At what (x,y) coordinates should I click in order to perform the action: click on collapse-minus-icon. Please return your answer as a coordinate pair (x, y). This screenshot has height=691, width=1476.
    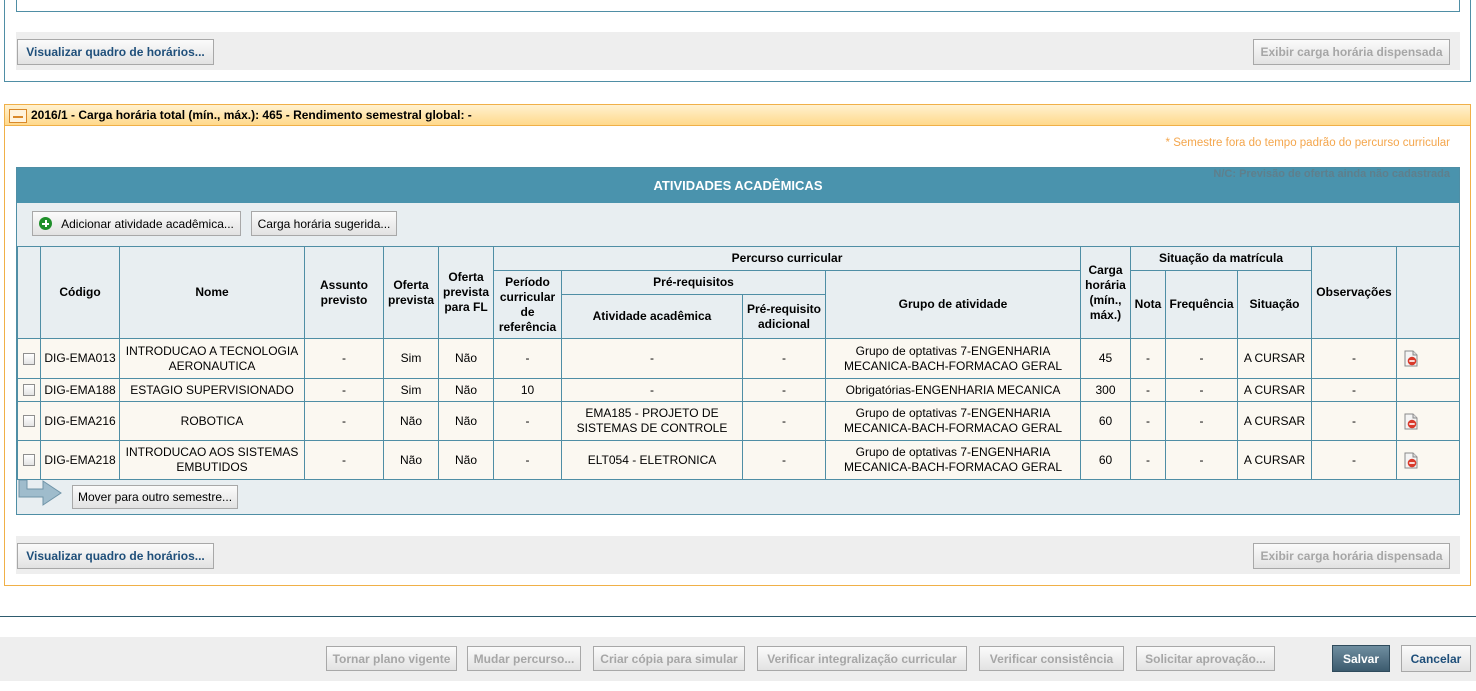
    Looking at the image, I should click on (18, 116).